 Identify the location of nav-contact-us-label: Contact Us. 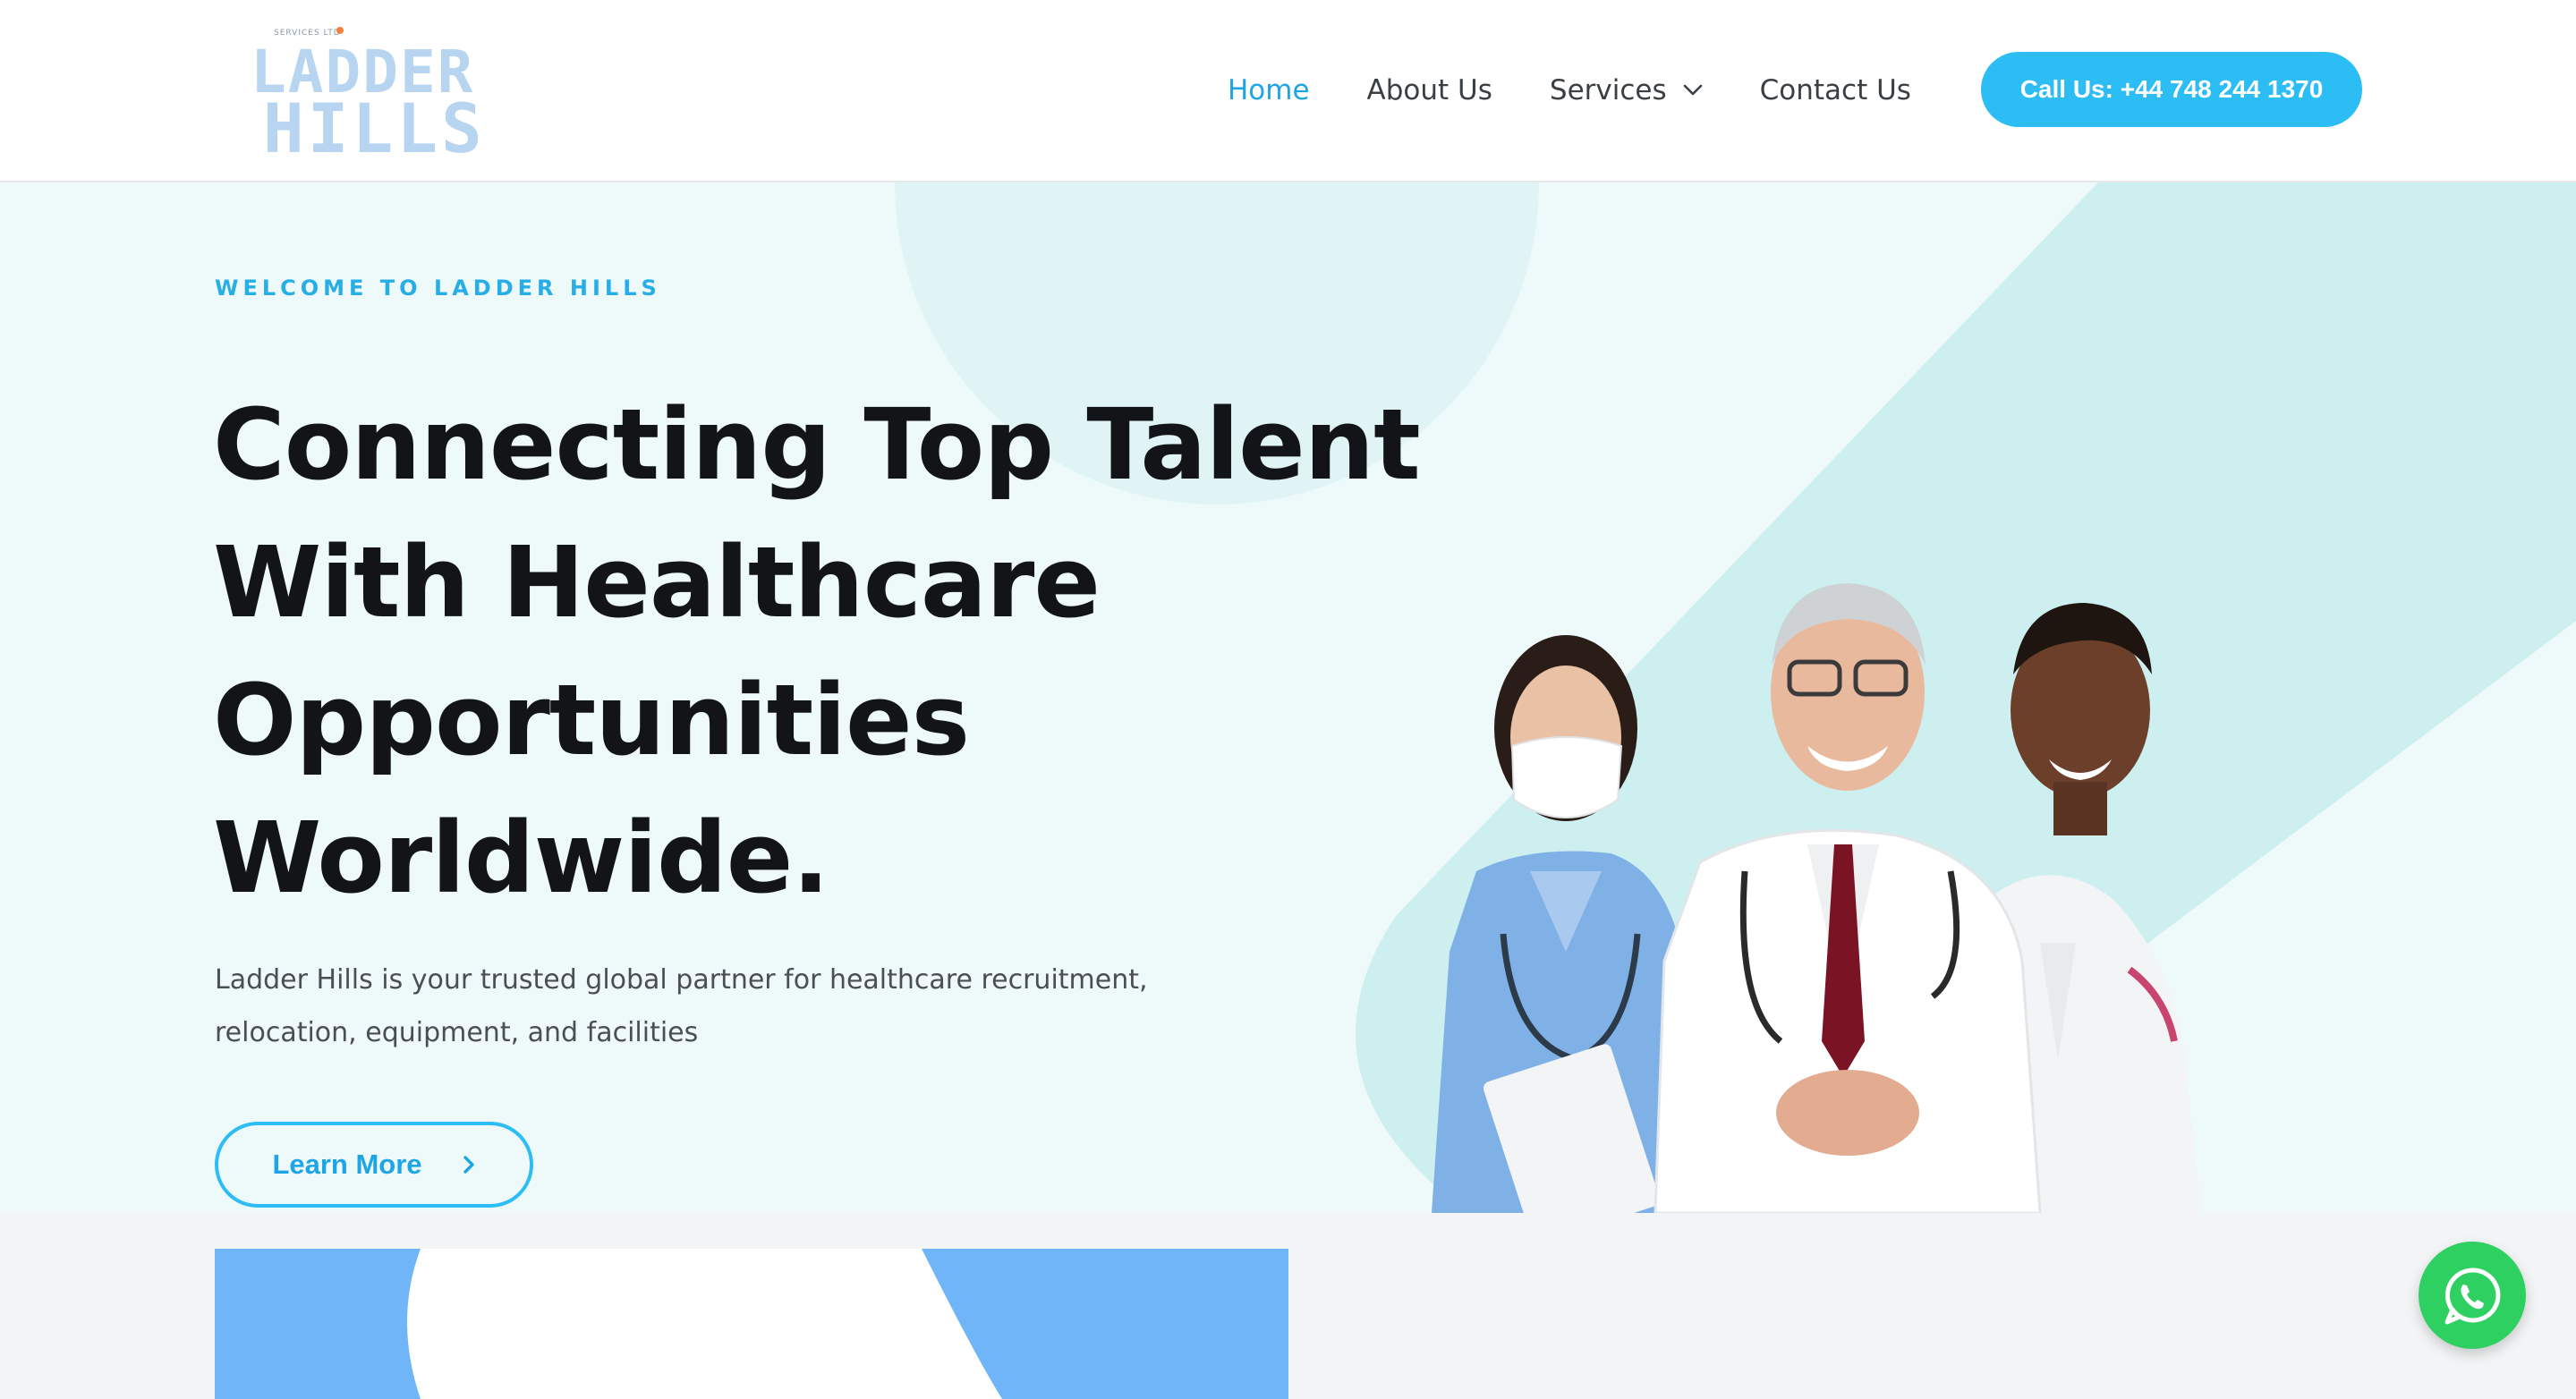
(1835, 90).